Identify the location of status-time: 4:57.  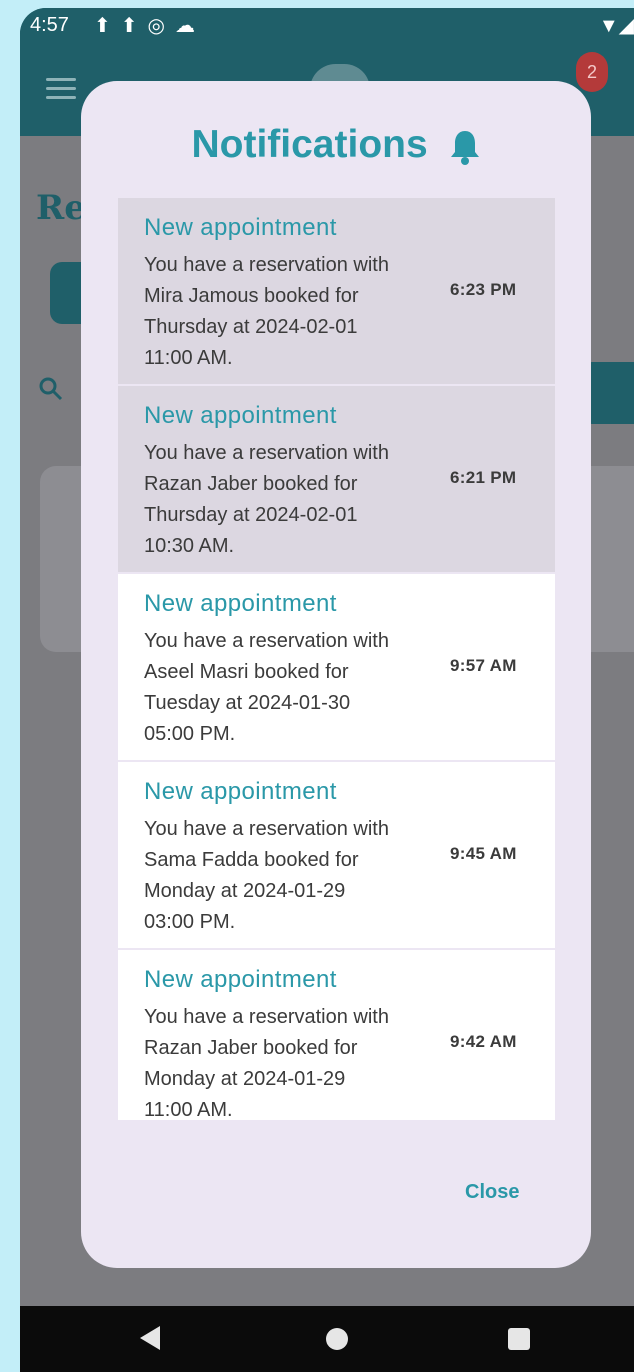
(49, 25).